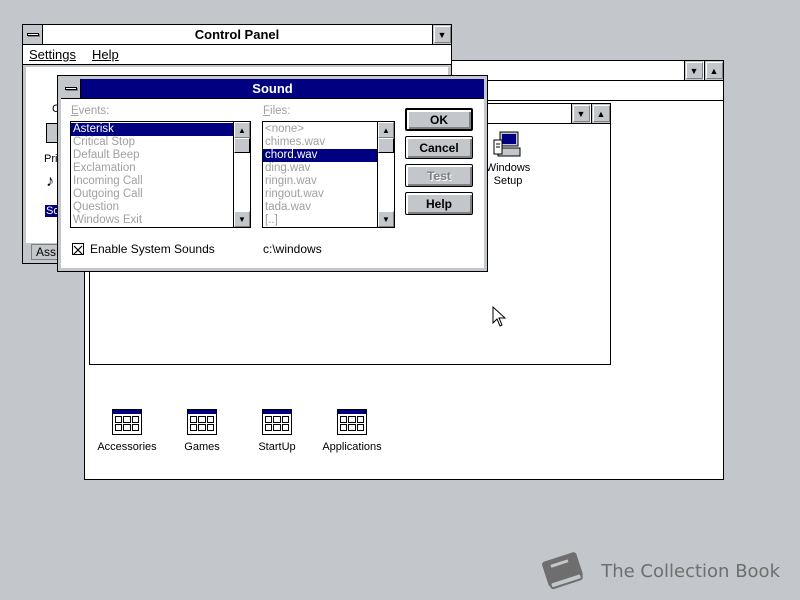 This screenshot has height=600, width=800. I want to click on events-list-item: Asterisk, so click(152, 129).